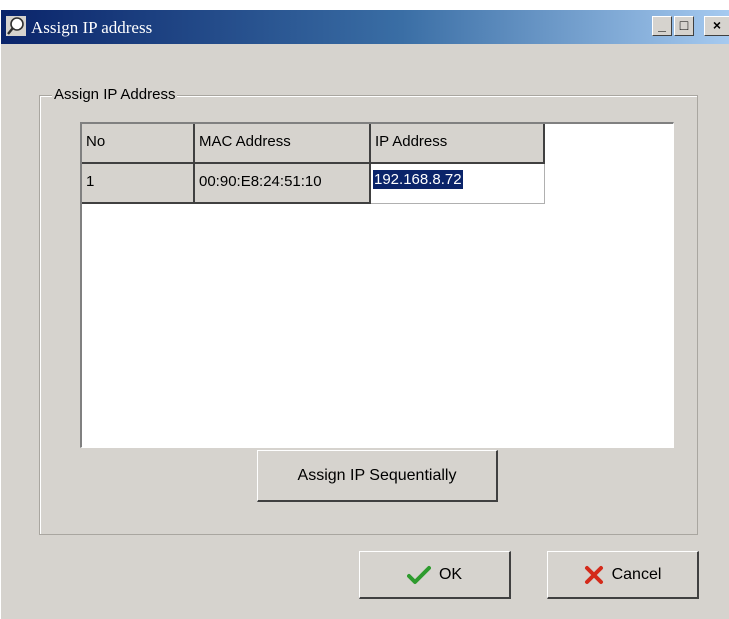 The width and height of the screenshot is (729, 619). Describe the element at coordinates (450, 574) in the screenshot. I see `ok-label: OK` at that location.